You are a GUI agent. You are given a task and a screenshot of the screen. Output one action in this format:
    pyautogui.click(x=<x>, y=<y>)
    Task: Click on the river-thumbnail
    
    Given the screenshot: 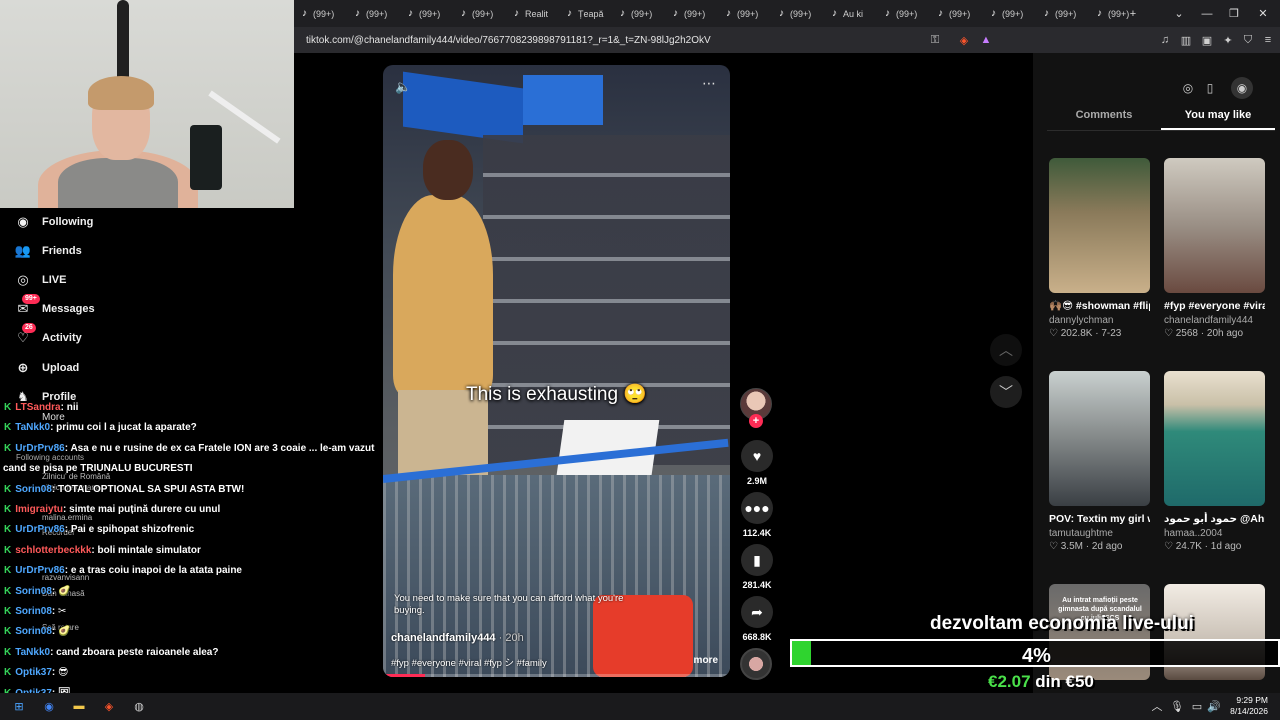 What is the action you would take?
    pyautogui.click(x=1214, y=438)
    